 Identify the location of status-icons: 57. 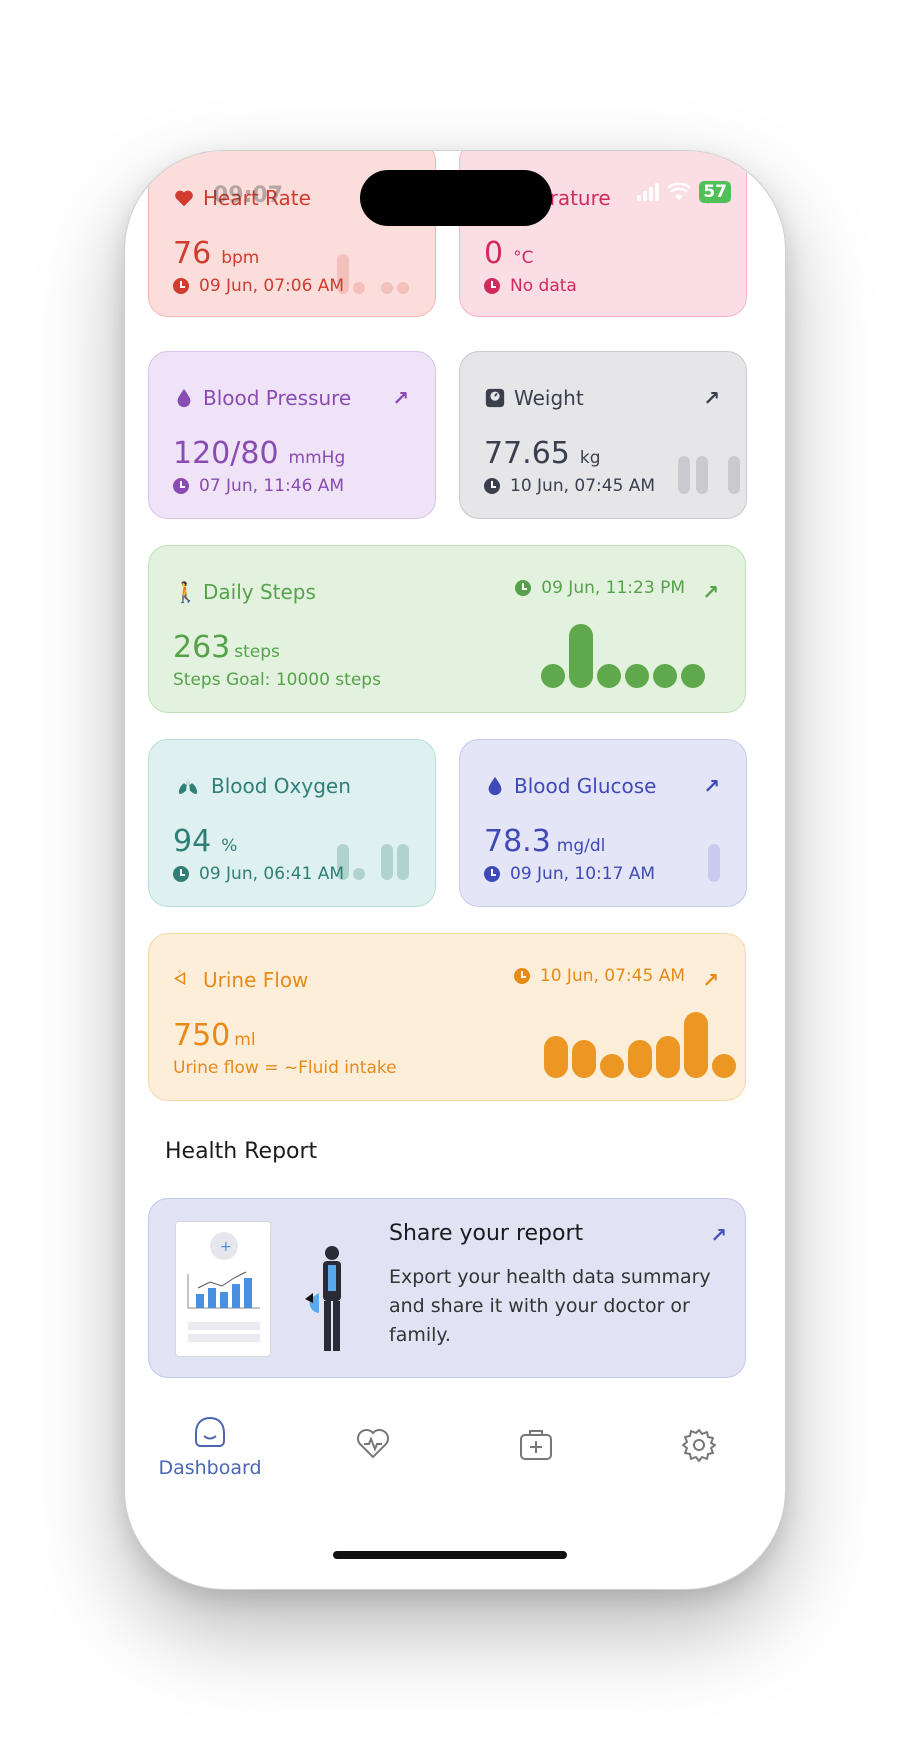
(684, 192).